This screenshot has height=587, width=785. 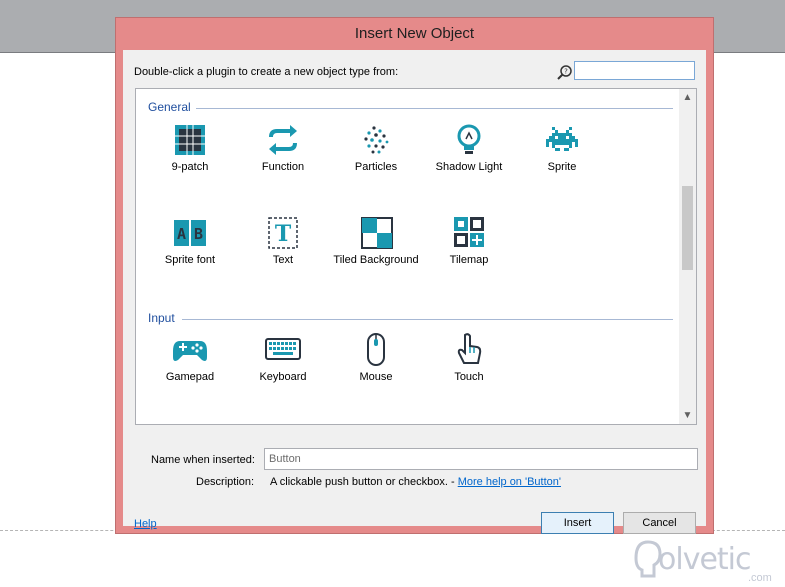 What do you see at coordinates (469, 167) in the screenshot?
I see `plugin-label: Shadow Light` at bounding box center [469, 167].